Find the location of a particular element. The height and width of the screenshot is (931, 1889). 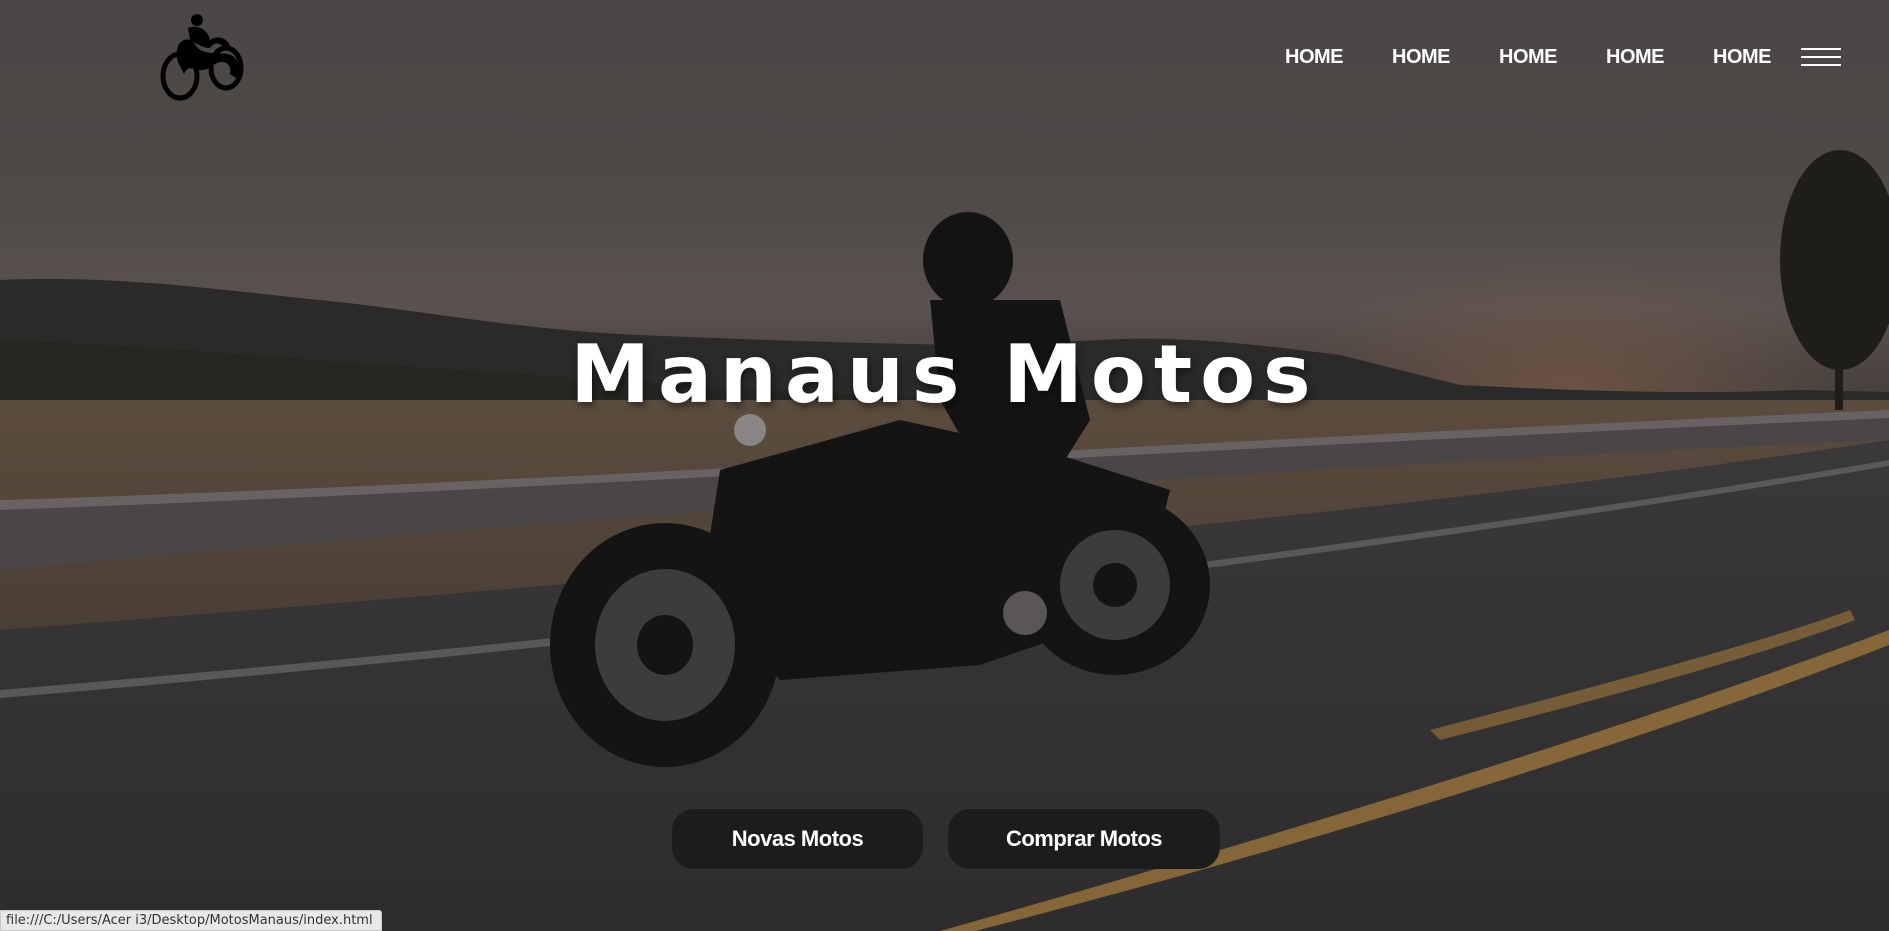

nav-link-home-3: HOME is located at coordinates (1528, 57).